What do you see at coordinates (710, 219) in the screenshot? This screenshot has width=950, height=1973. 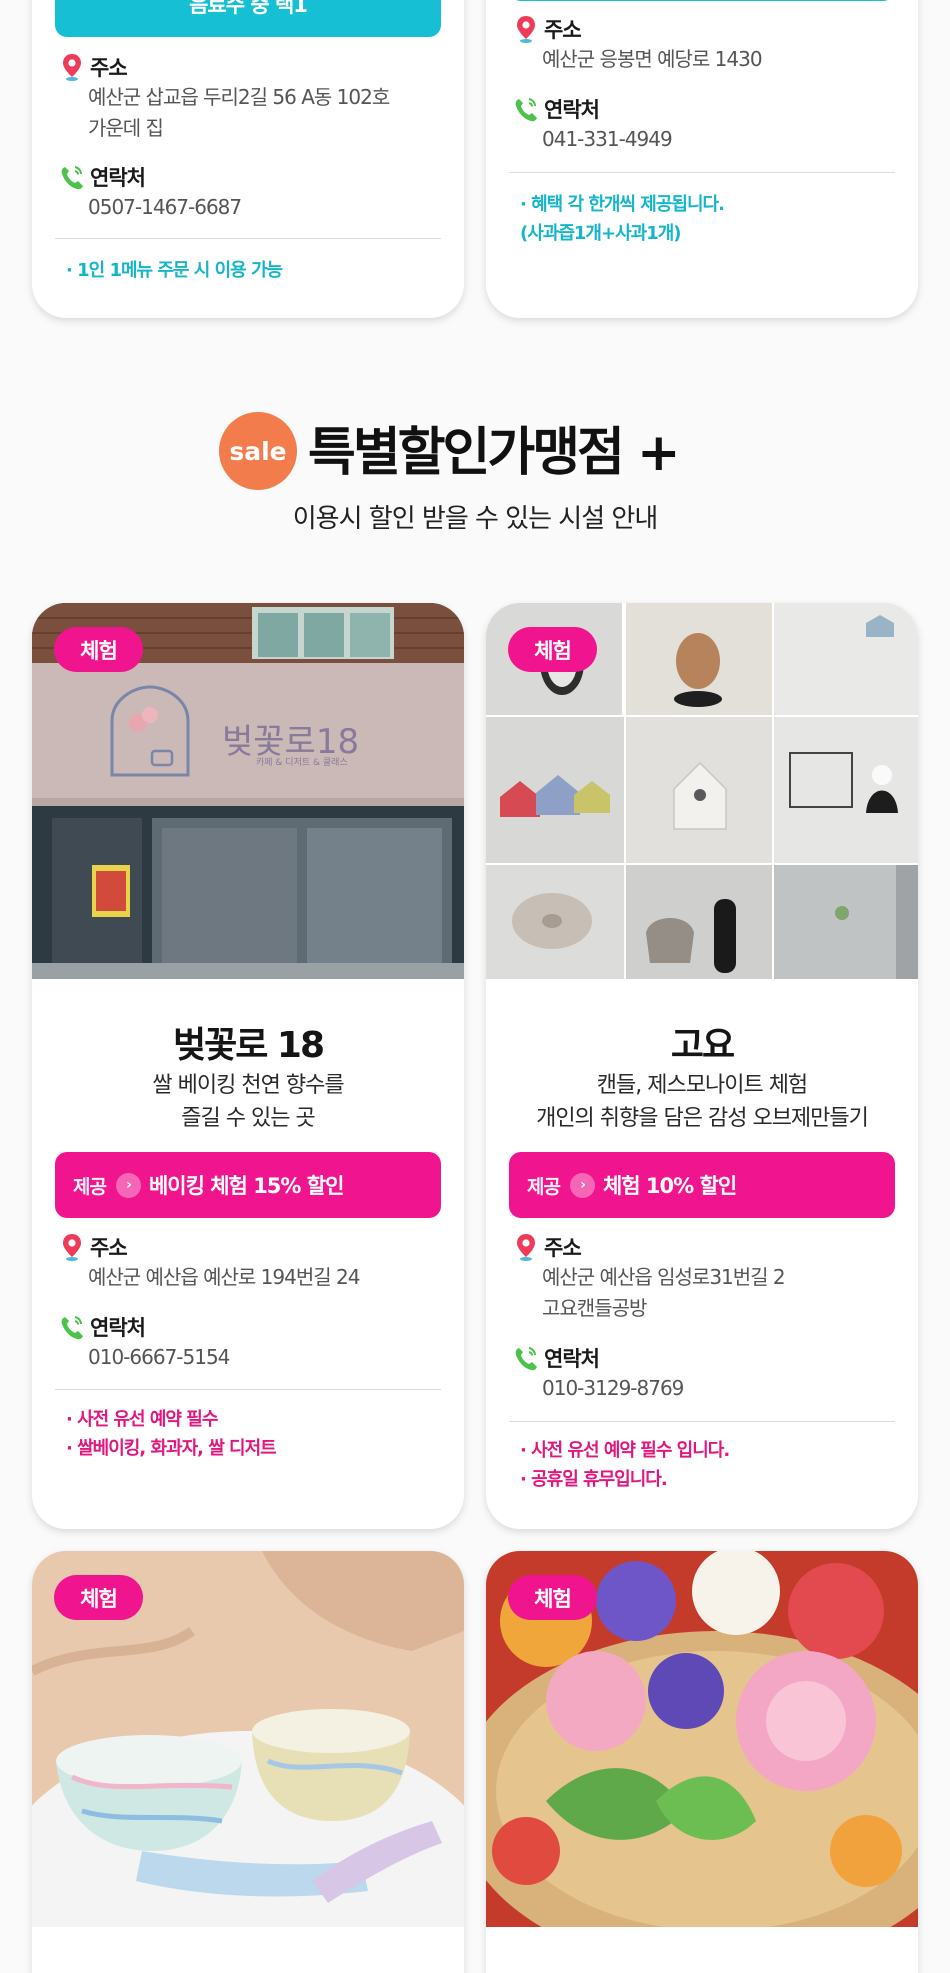 I see `notice-text: · 혜택 각 한개씩 제공됩니다. (사과즙1개+사과1개)` at bounding box center [710, 219].